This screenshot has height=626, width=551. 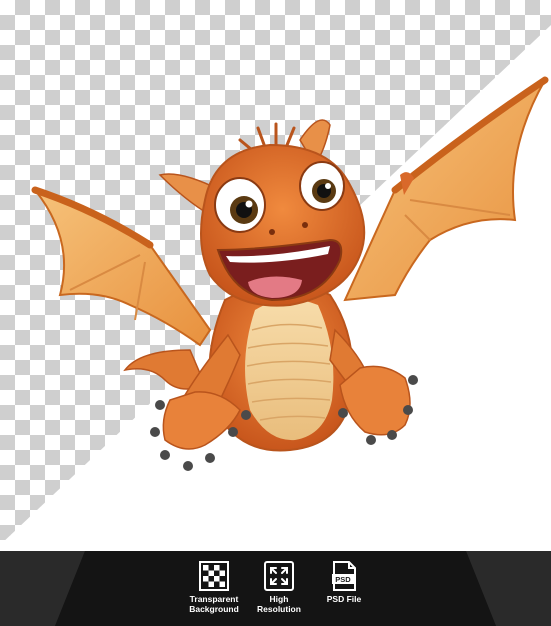 I want to click on badge-label: Transparent Background, so click(x=214, y=604).